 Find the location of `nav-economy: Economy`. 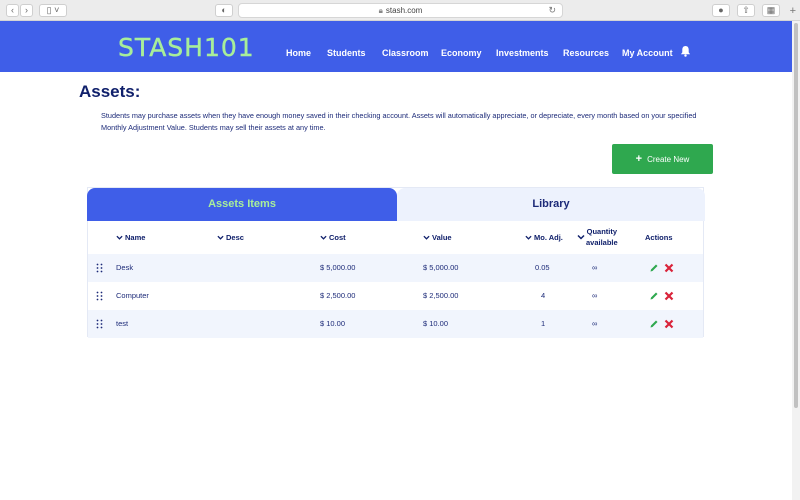

nav-economy: Economy is located at coordinates (461, 53).